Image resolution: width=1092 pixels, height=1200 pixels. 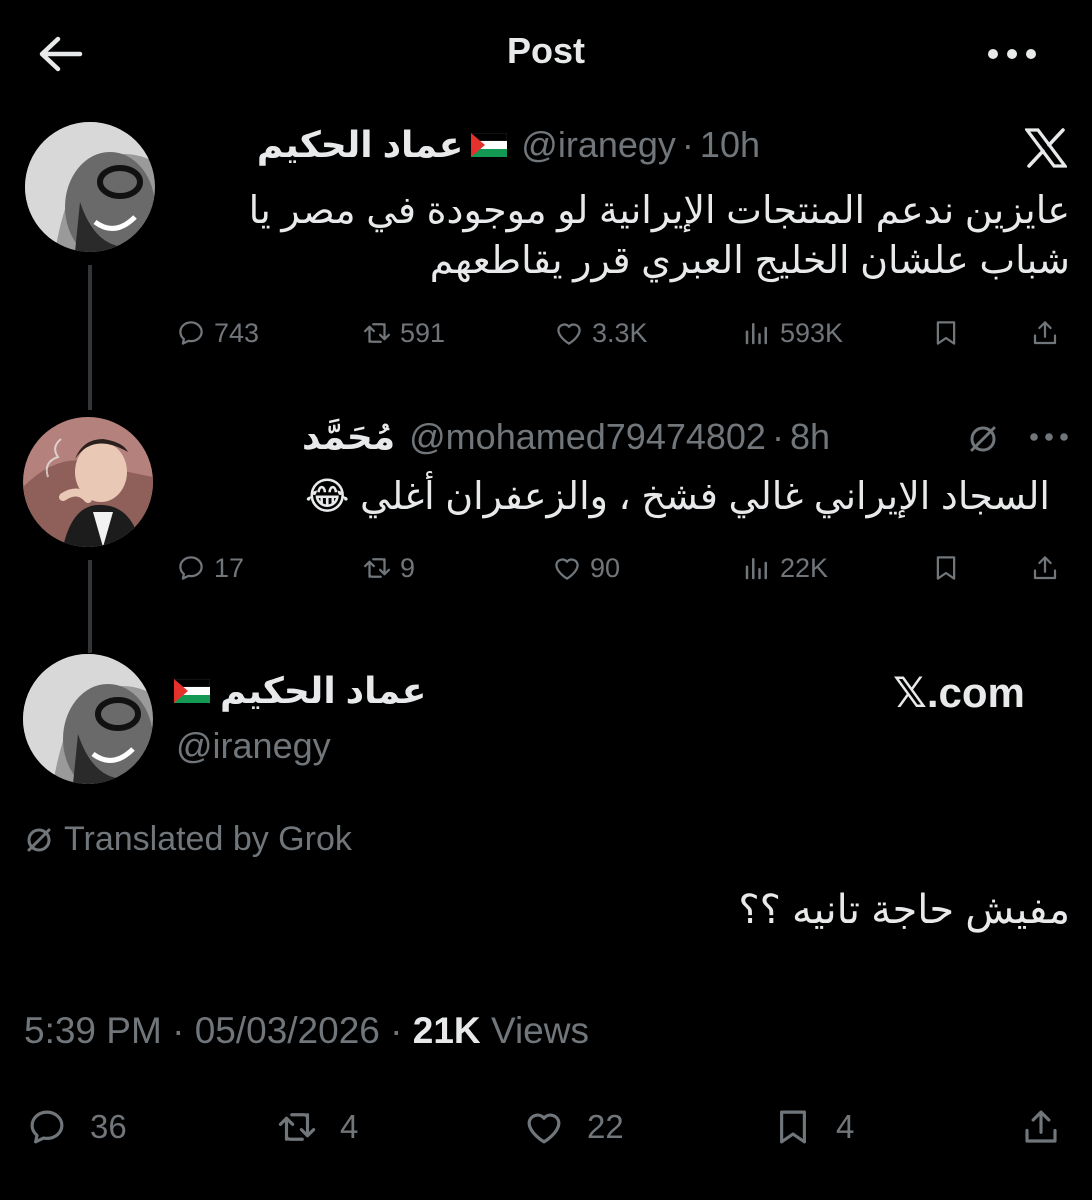 I want to click on source-label: 𝕏.com, so click(x=959, y=692).